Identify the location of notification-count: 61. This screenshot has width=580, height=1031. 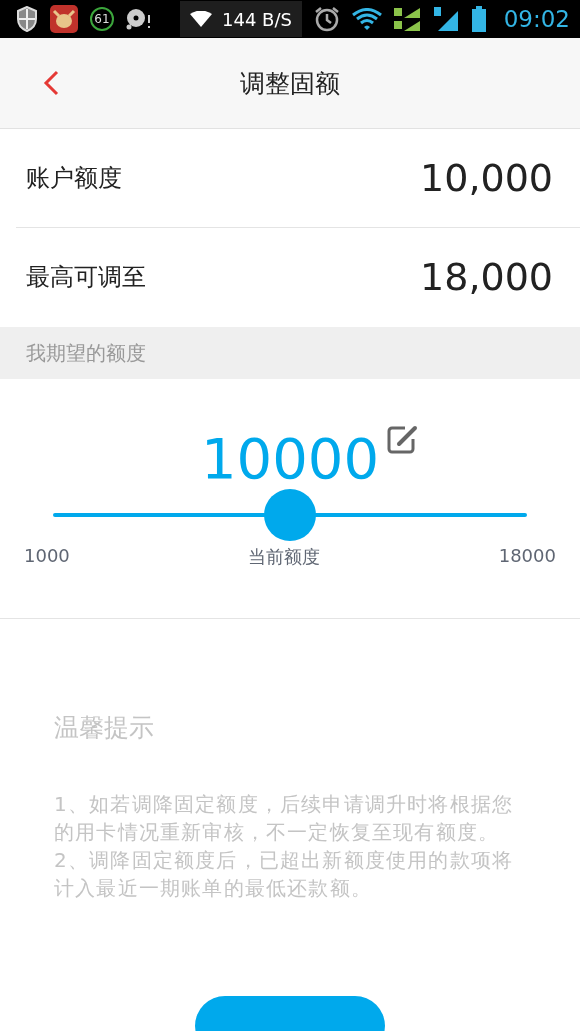
(102, 19).